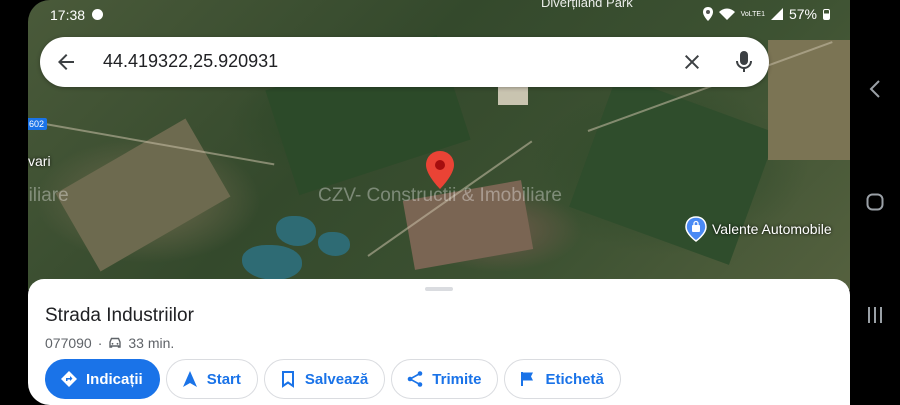 This screenshot has height=405, width=900. What do you see at coordinates (439, 289) in the screenshot?
I see `drag-handle` at bounding box center [439, 289].